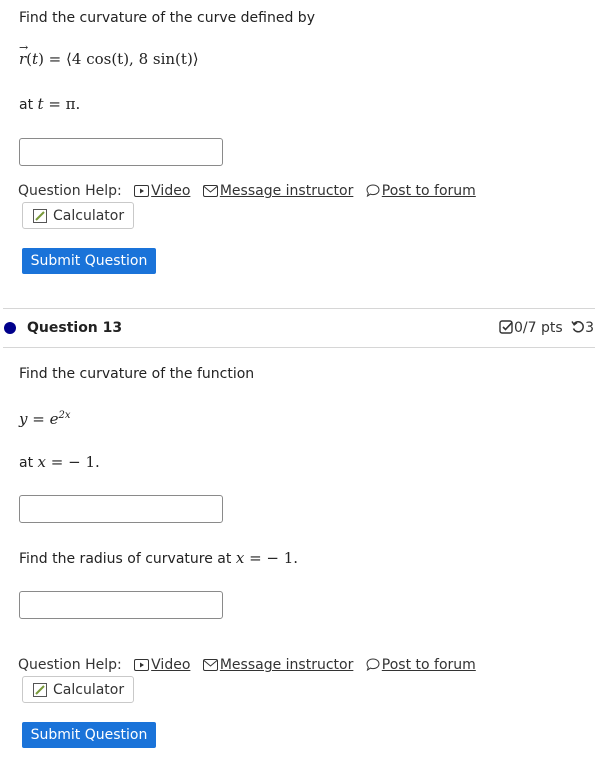 The image size is (595, 767). Describe the element at coordinates (121, 152) in the screenshot. I see `q12-answer-input` at that location.